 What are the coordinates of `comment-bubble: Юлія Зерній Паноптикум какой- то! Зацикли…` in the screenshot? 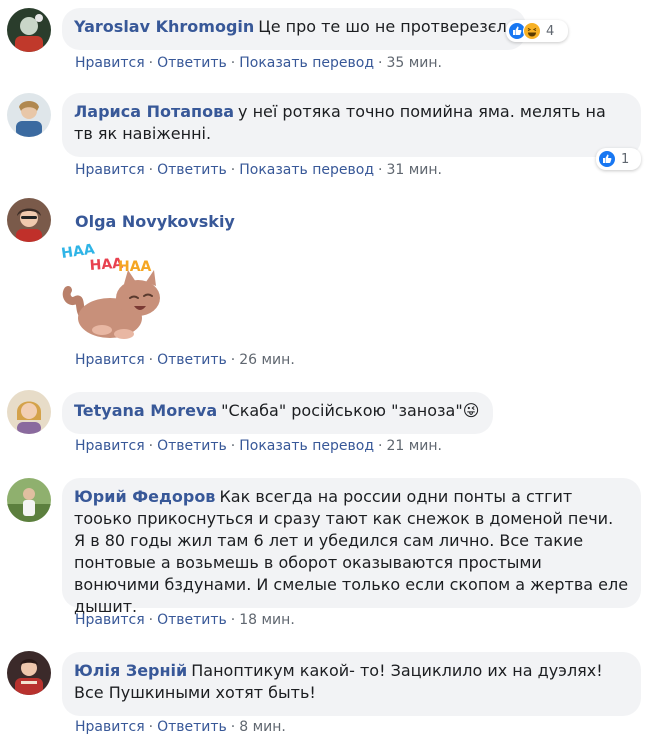 It's located at (351, 684).